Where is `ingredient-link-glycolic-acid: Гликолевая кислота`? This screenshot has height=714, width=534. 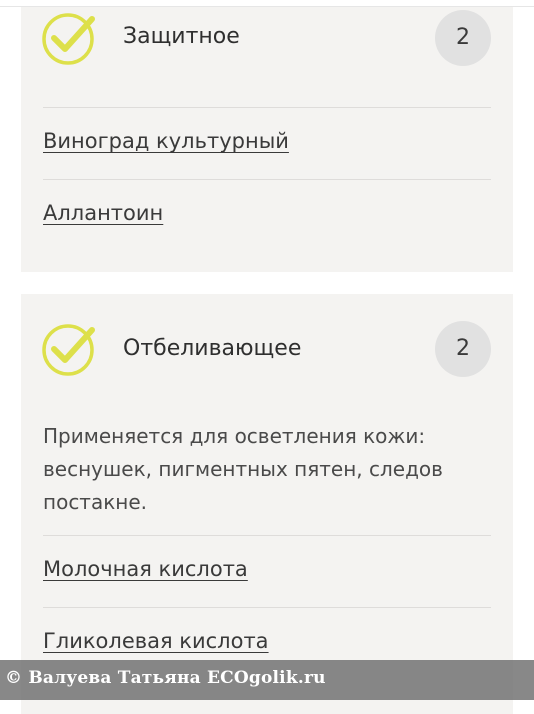 ingredient-link-glycolic-acid: Гликолевая кислота is located at coordinates (156, 641).